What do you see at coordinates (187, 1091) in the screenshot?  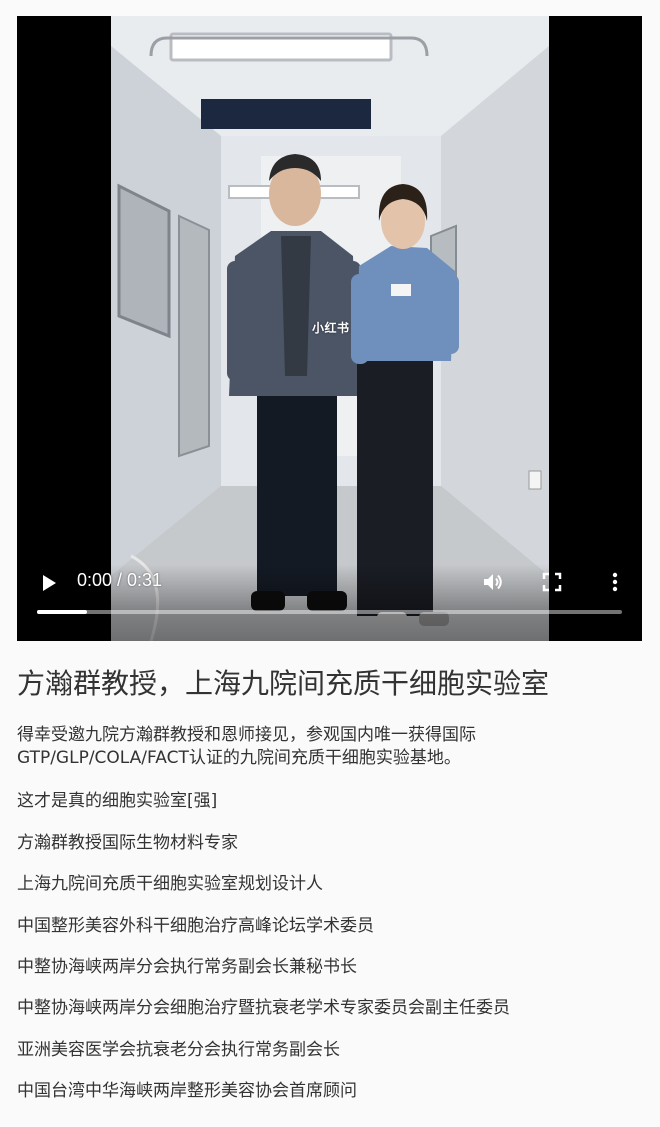 I see `article-line: 中国台湾中华海峡两岸整形美容协会首席顾问` at bounding box center [187, 1091].